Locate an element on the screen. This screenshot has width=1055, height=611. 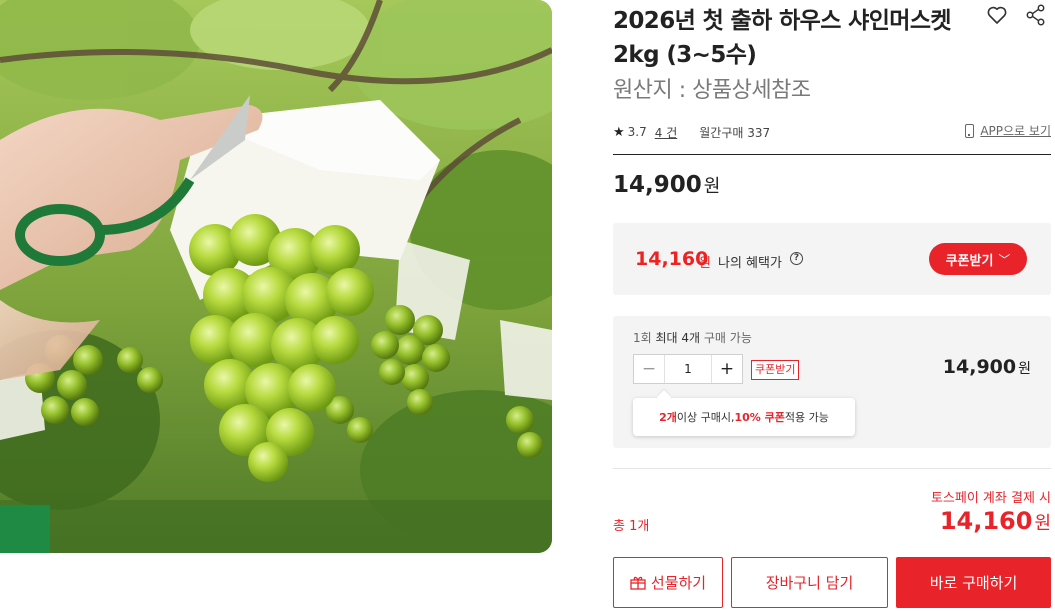
benefit-unit: 원 is located at coordinates (705, 263).